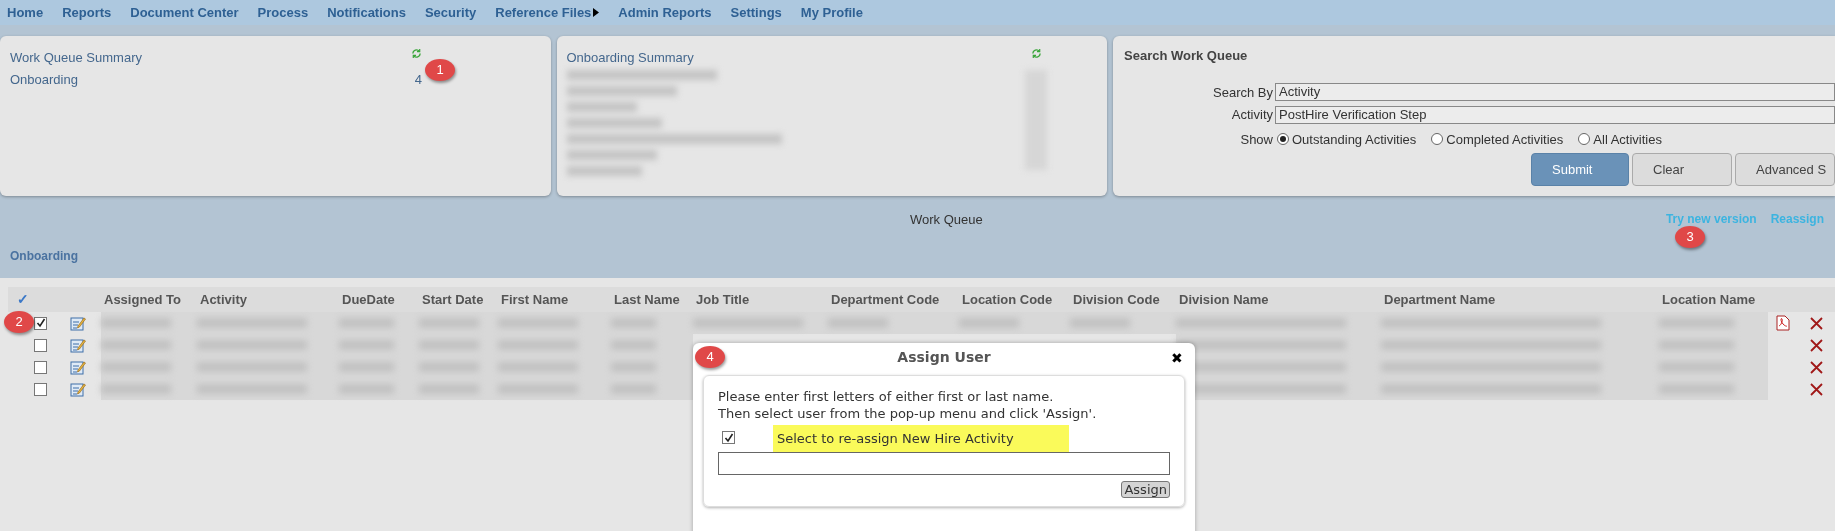  Describe the element at coordinates (944, 357) in the screenshot. I see `dialog-title: Assign User` at that location.